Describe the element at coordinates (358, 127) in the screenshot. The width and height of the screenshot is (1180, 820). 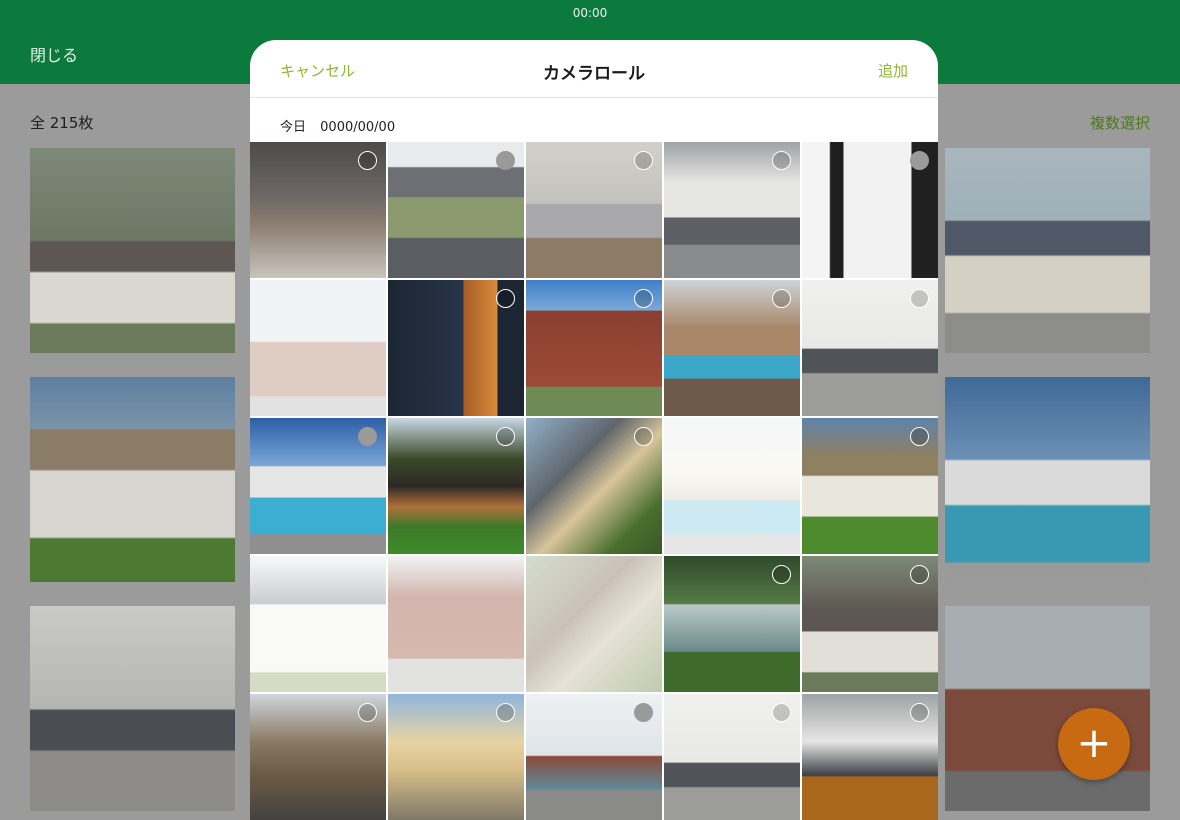
I see `date-value: 0000/00/00` at that location.